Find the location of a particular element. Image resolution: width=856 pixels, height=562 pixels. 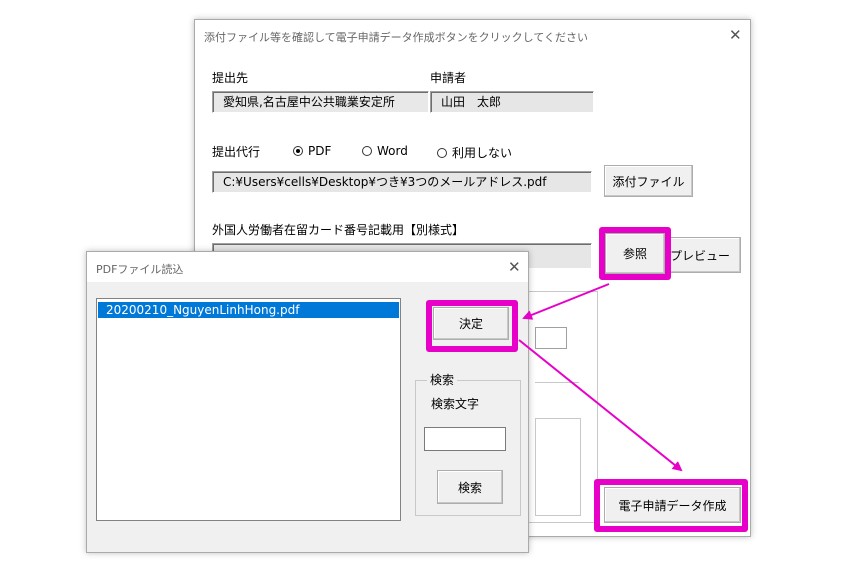

arrow-ok-to-create is located at coordinates (600, 405).